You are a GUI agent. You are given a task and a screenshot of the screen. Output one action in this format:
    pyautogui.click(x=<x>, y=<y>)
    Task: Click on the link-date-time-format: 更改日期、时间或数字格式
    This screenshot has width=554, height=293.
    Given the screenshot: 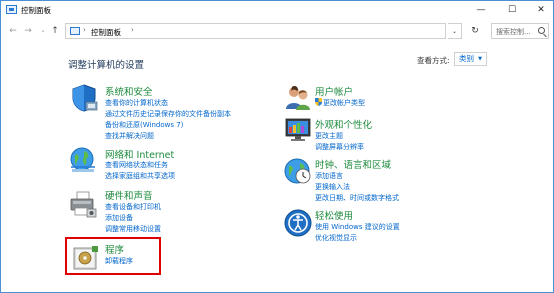 What is the action you would take?
    pyautogui.click(x=357, y=198)
    